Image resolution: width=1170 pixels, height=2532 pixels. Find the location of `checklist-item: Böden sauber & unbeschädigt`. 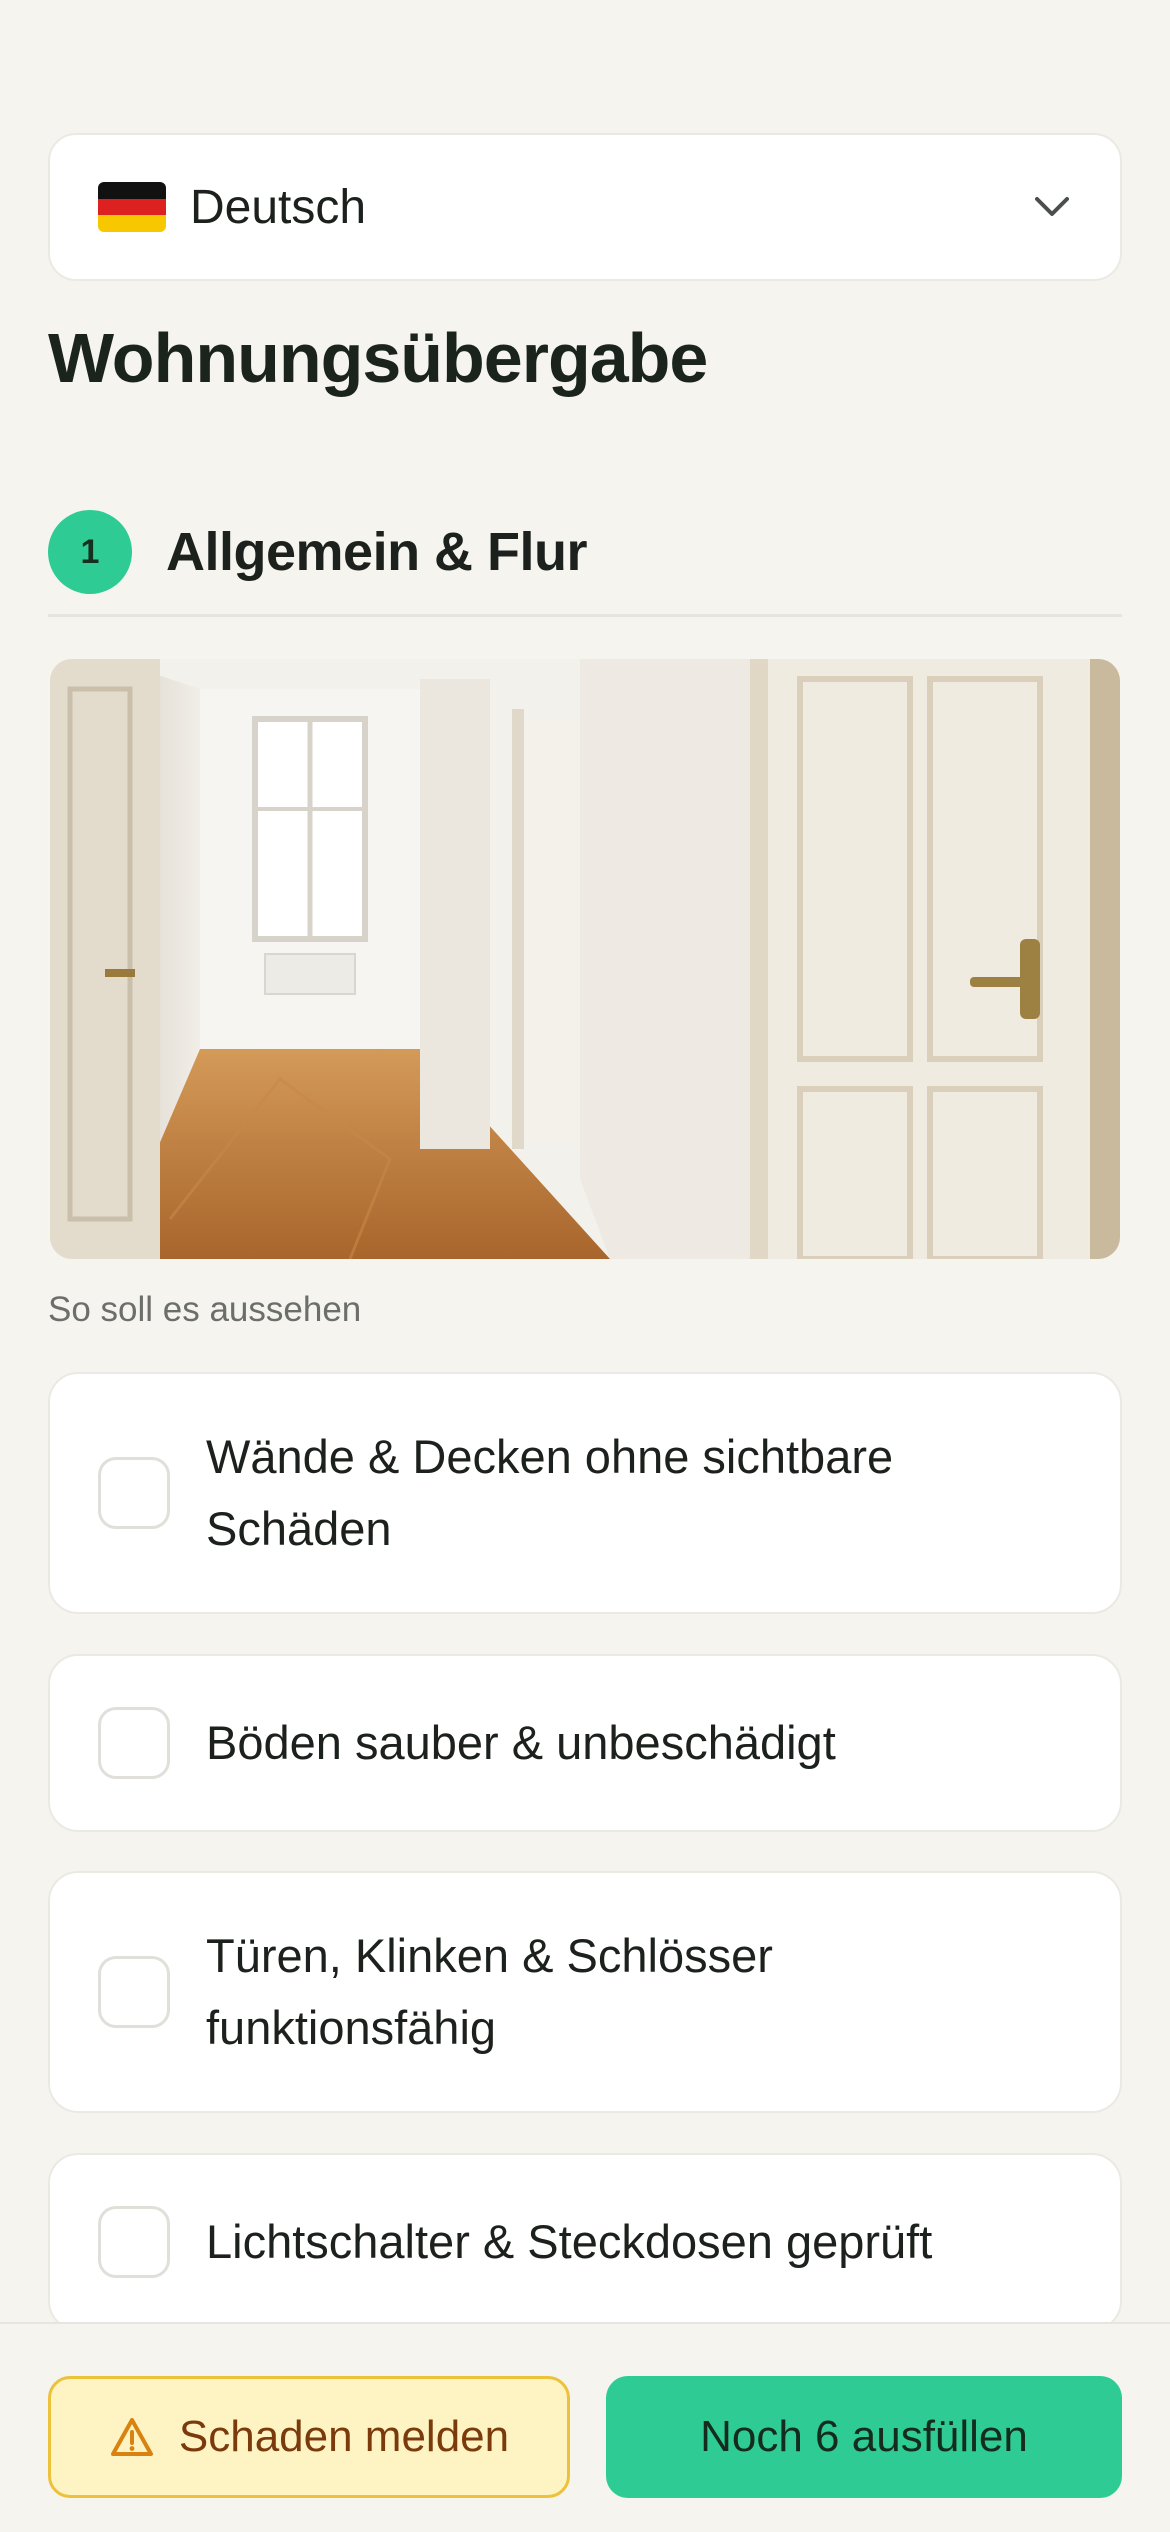

checklist-item: Böden sauber & unbeschädigt is located at coordinates (585, 1743).